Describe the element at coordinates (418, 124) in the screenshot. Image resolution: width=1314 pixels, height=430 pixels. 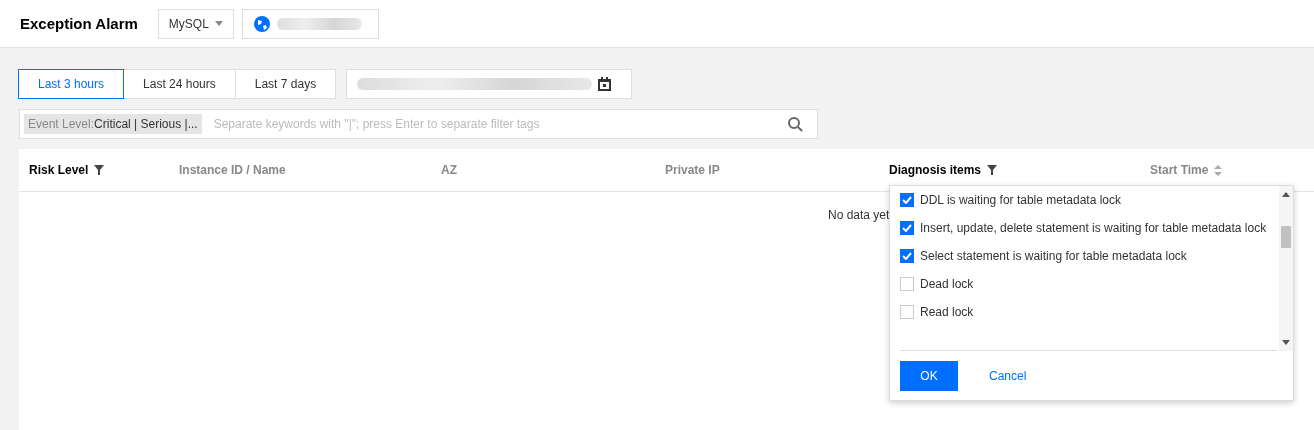
I see `search-field: Event Level:Critical | Serious |... Separate keywords with "|"; press Enter to separate filter tags` at that location.